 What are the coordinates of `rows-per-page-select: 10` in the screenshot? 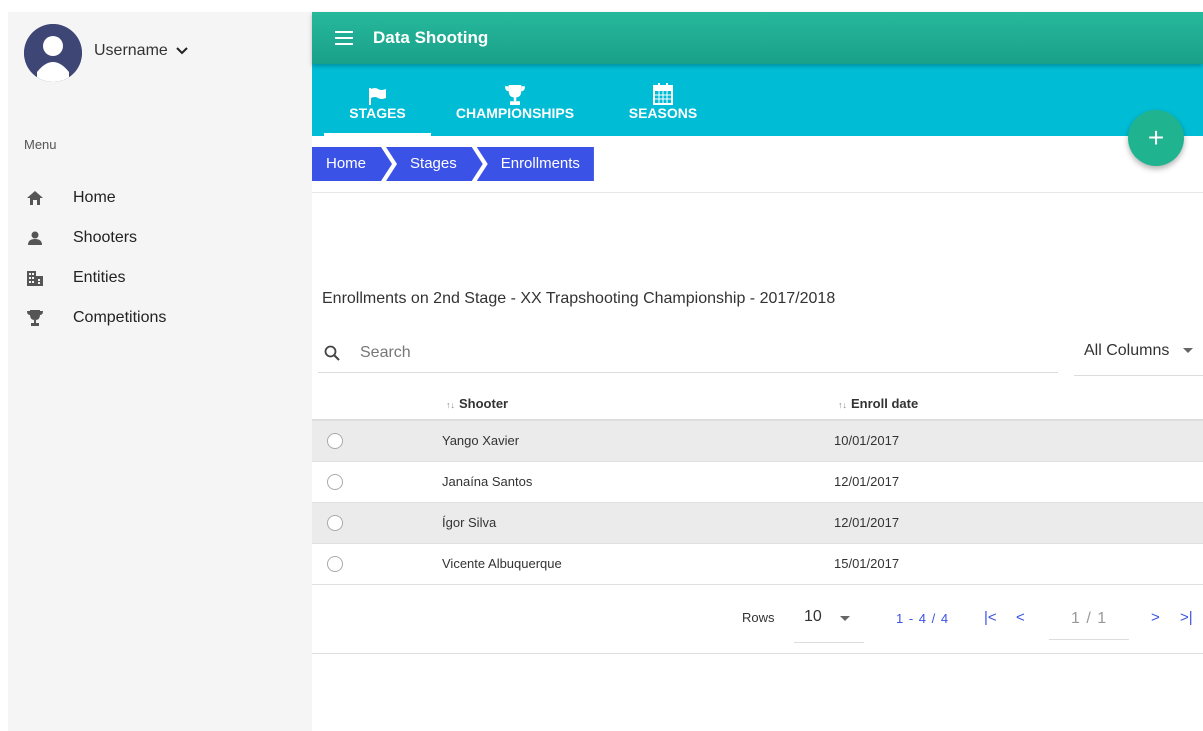 It's located at (829, 622).